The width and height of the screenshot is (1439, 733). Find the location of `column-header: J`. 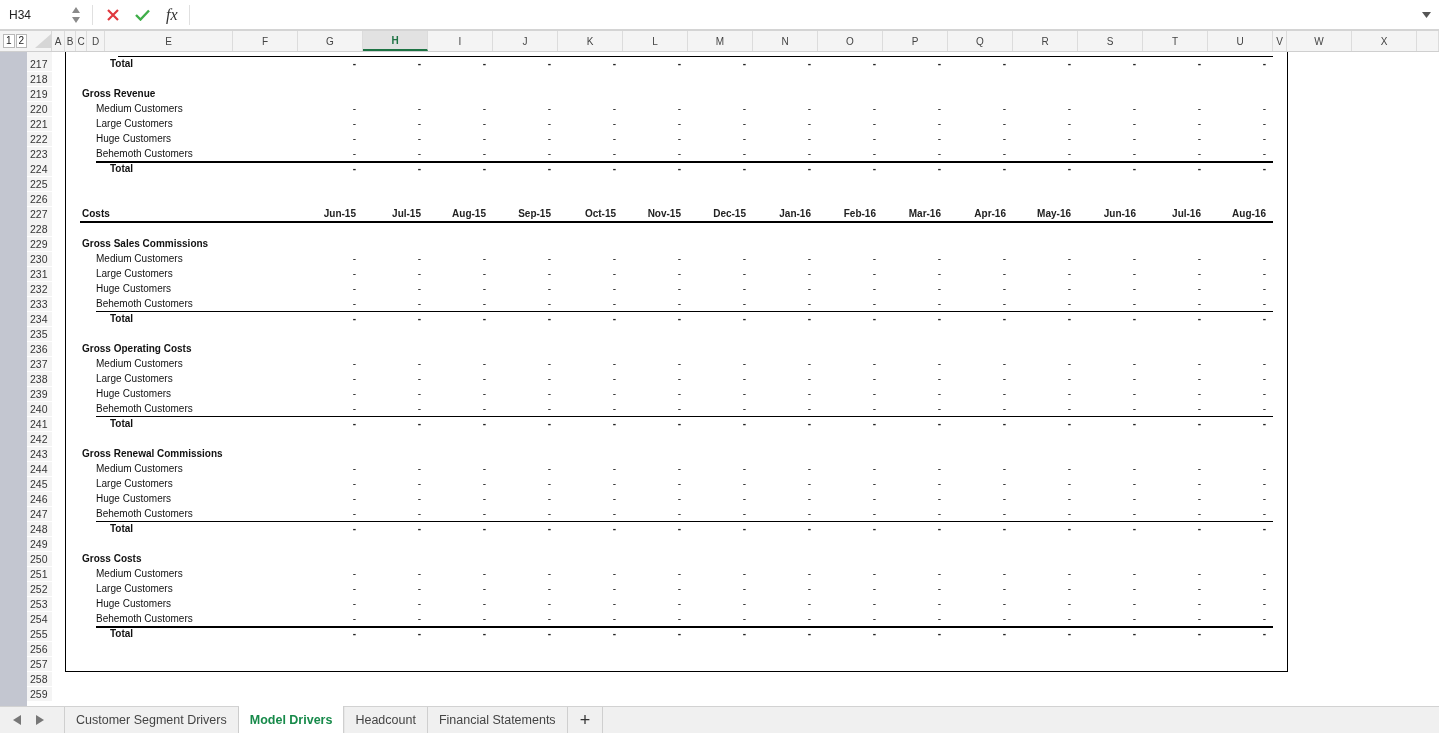

column-header: J is located at coordinates (525, 41).